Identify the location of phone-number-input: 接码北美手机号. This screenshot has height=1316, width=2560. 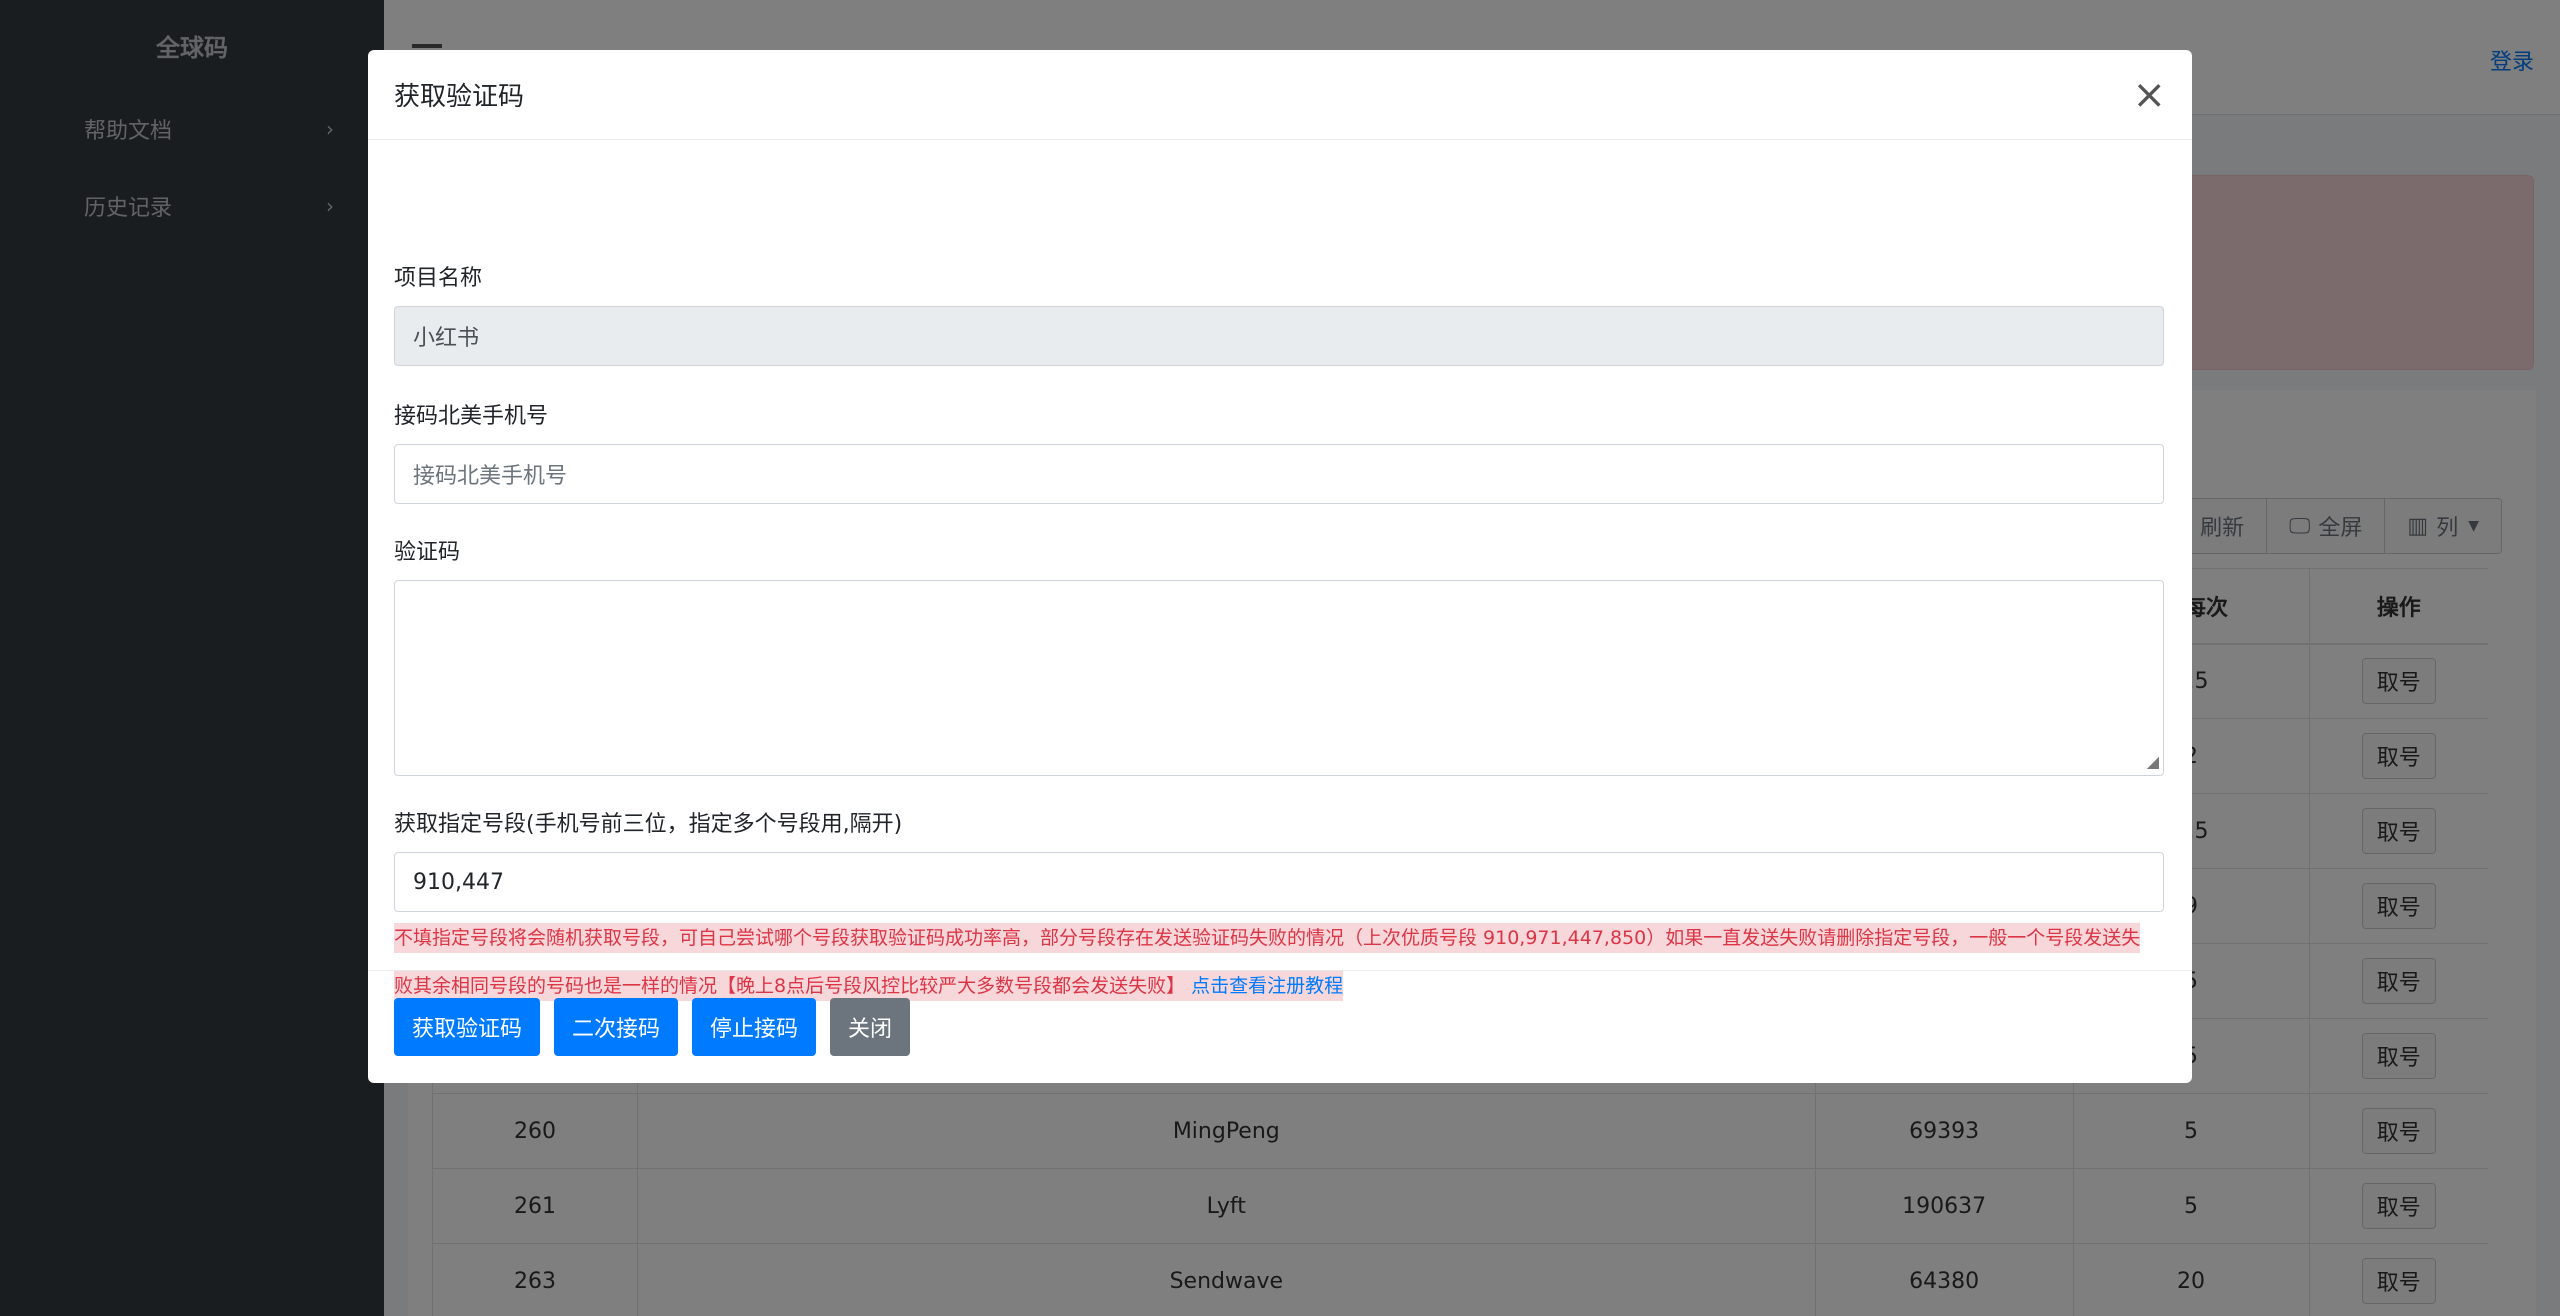
(1279, 474).